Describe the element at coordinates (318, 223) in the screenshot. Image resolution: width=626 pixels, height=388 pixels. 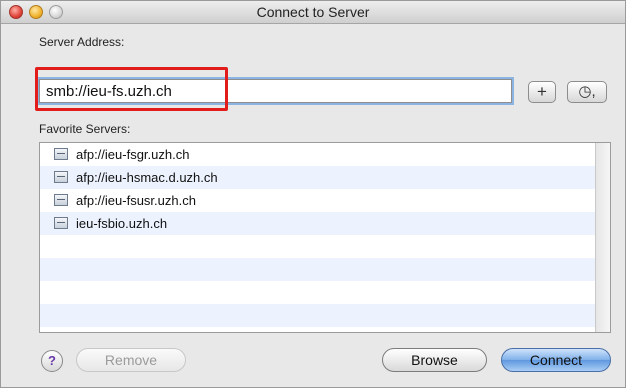
I see `list-item: ieu-fsbio.uzh.ch` at that location.